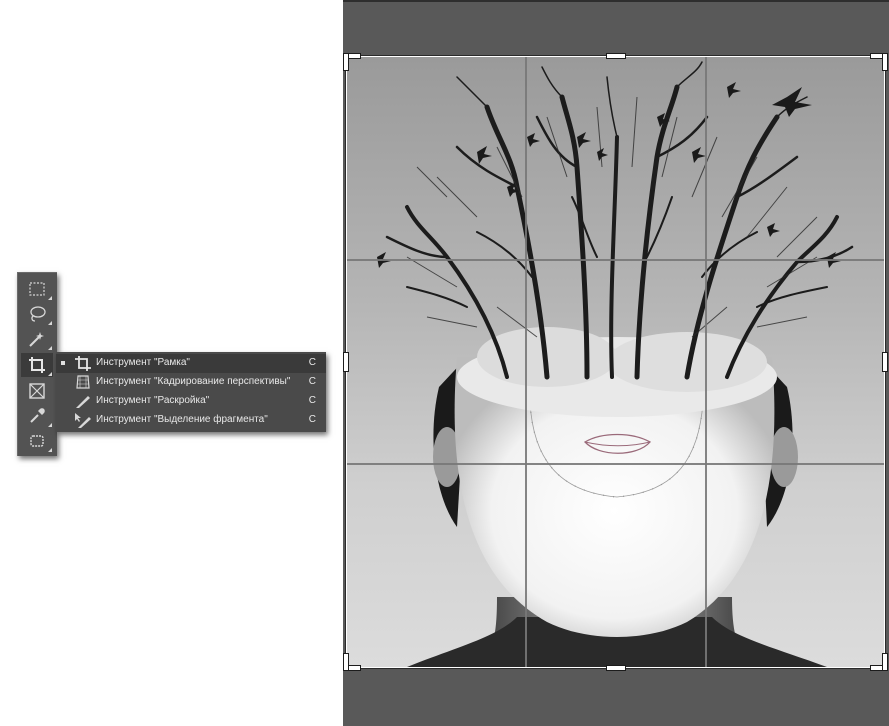  I want to click on slice-icon, so click(83, 401).